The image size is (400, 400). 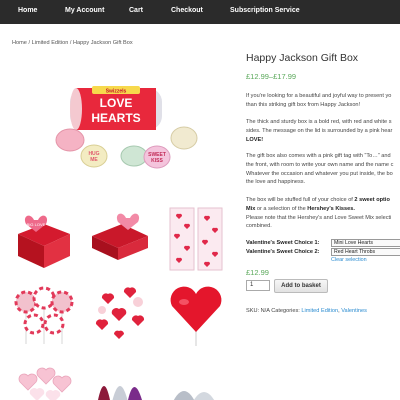 I want to click on sweet-text-me: ME, so click(x=94, y=160).